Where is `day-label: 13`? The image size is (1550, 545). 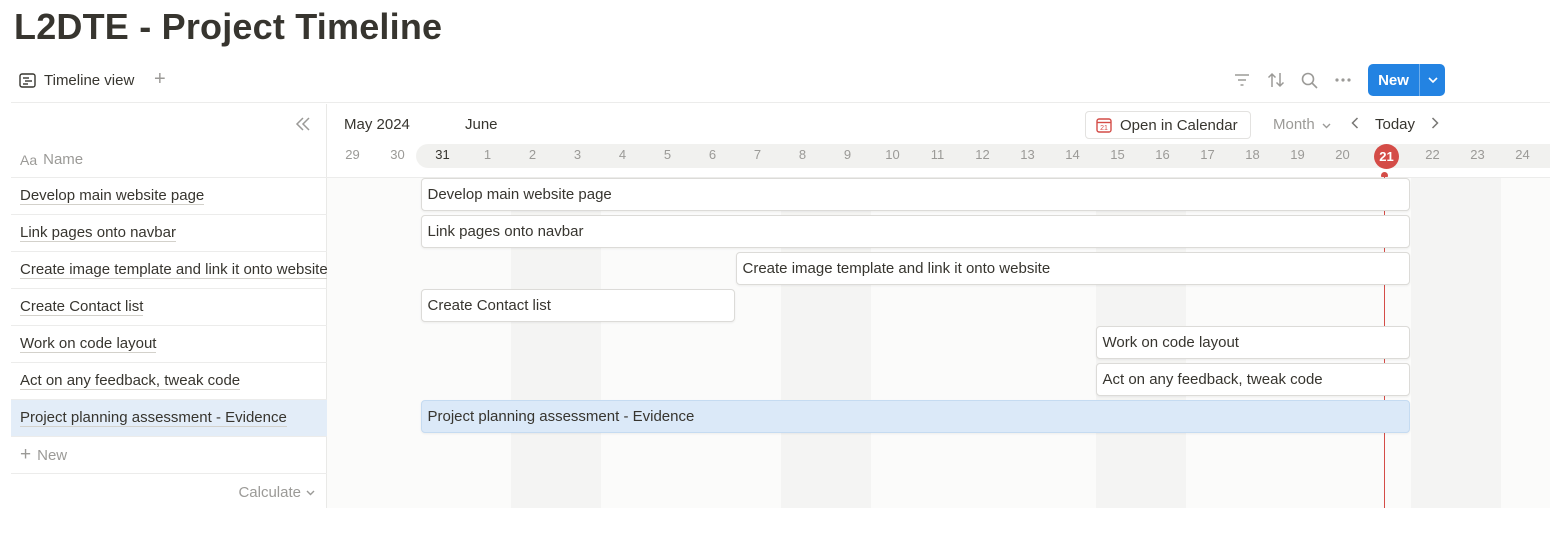
day-label: 13 is located at coordinates (1027, 154).